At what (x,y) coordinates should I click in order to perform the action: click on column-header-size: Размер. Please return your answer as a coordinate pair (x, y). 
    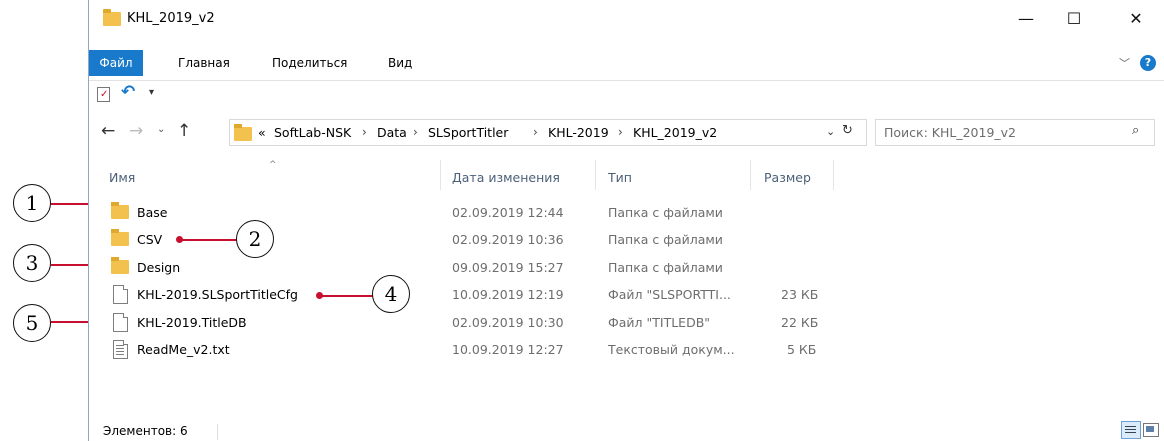
    Looking at the image, I should click on (787, 177).